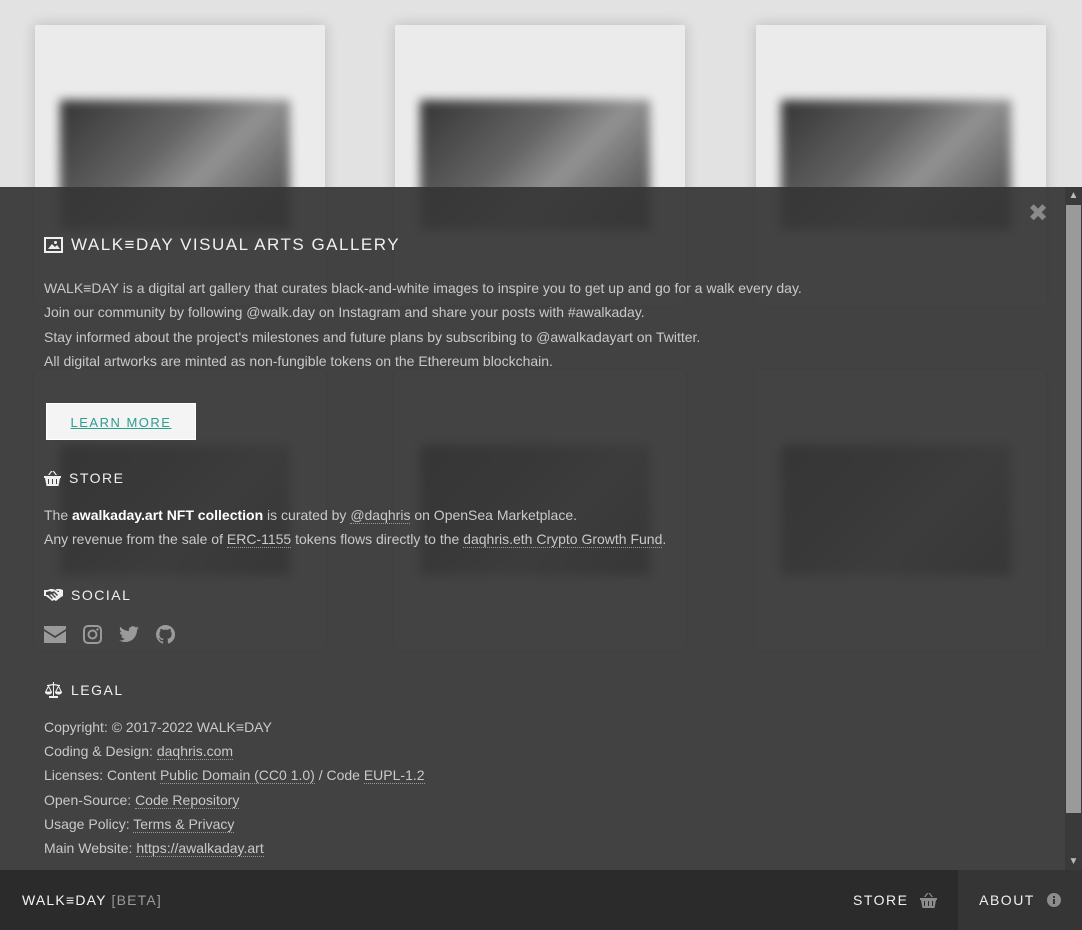 The height and width of the screenshot is (930, 1082). Describe the element at coordinates (259, 540) in the screenshot. I see `erc1155-link: ERC-1155` at that location.